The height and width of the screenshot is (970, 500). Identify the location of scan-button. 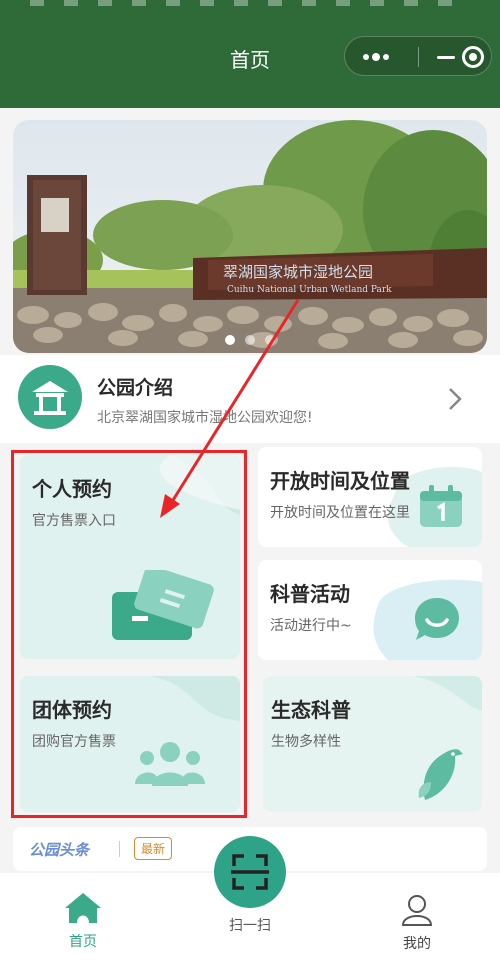
(250, 872).